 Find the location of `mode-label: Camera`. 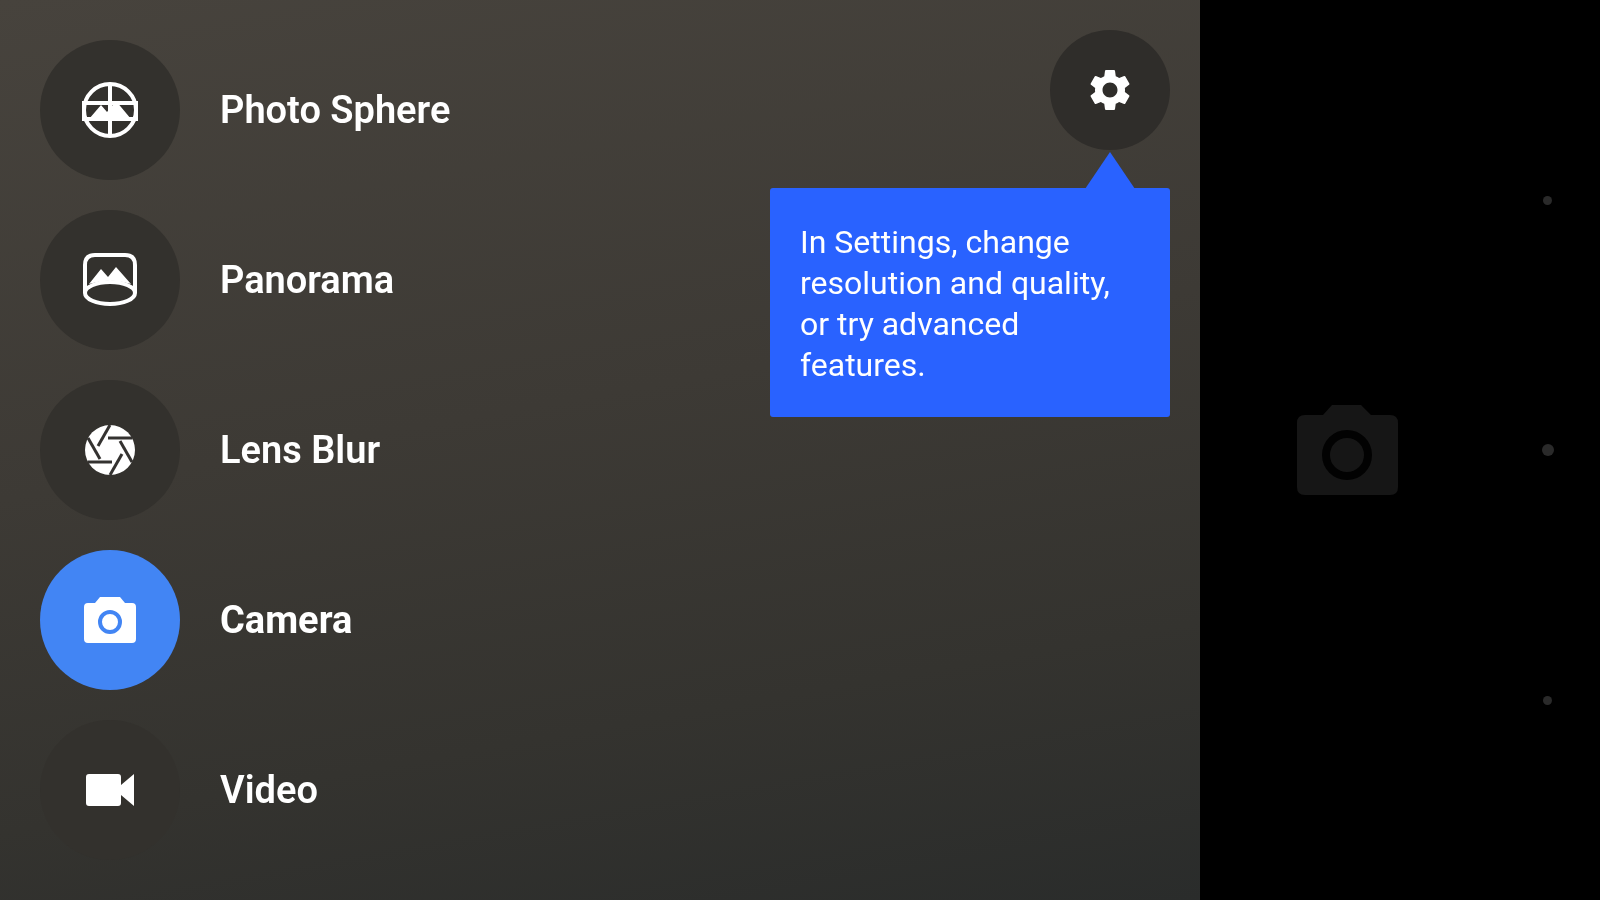

mode-label: Camera is located at coordinates (286, 620).